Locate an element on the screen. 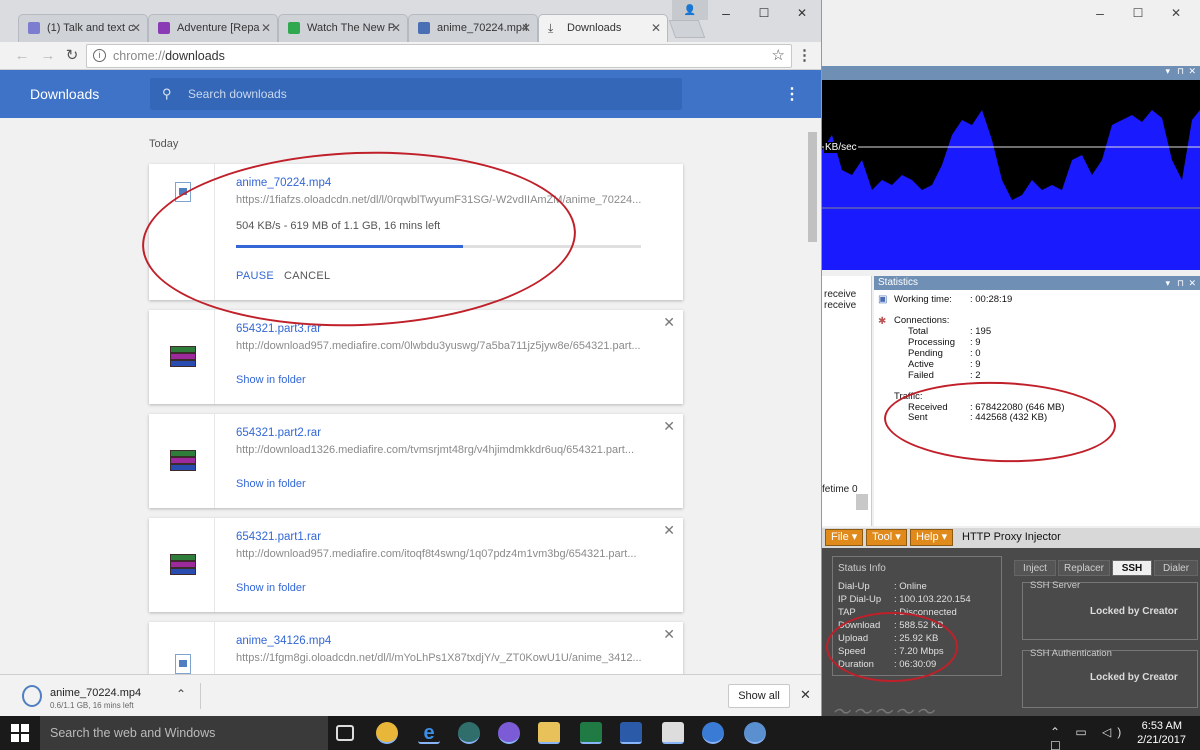  edge-icon: e is located at coordinates (429, 733).